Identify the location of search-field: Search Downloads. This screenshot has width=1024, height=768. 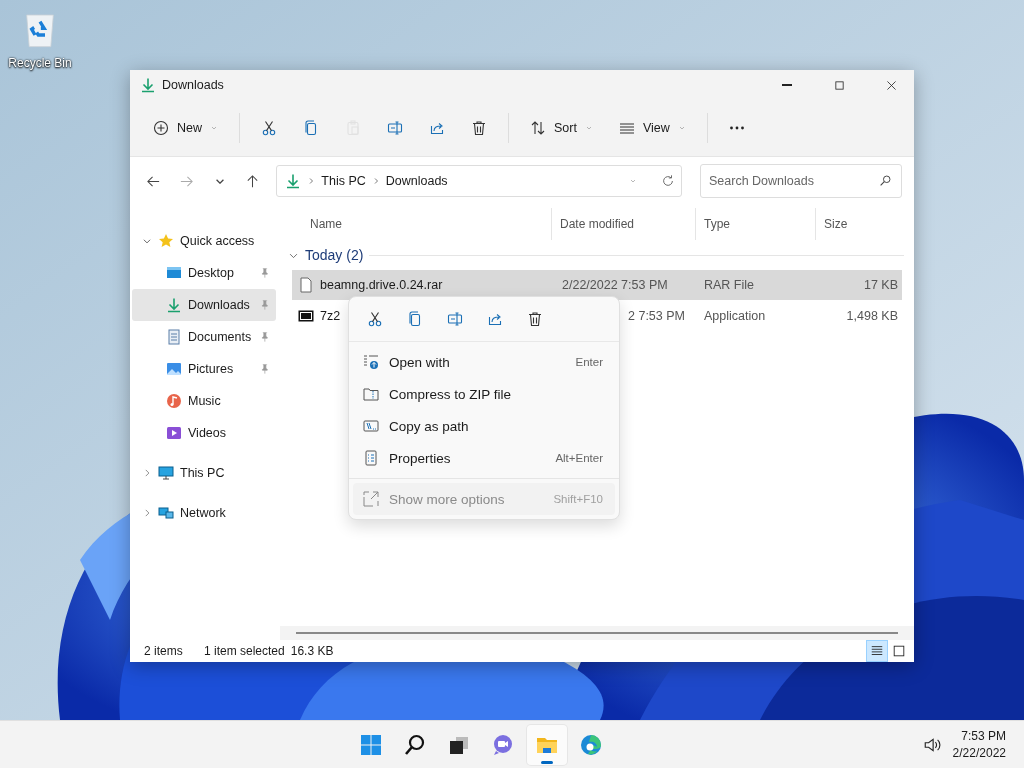
(801, 181).